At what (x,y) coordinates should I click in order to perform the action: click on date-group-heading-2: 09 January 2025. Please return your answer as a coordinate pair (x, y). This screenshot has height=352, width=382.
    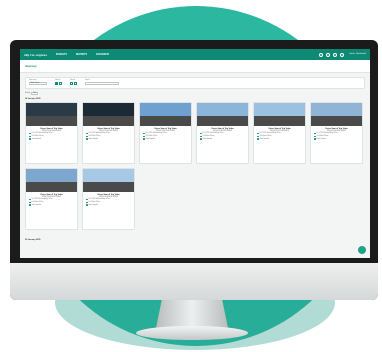
    Looking at the image, I should click on (33, 240).